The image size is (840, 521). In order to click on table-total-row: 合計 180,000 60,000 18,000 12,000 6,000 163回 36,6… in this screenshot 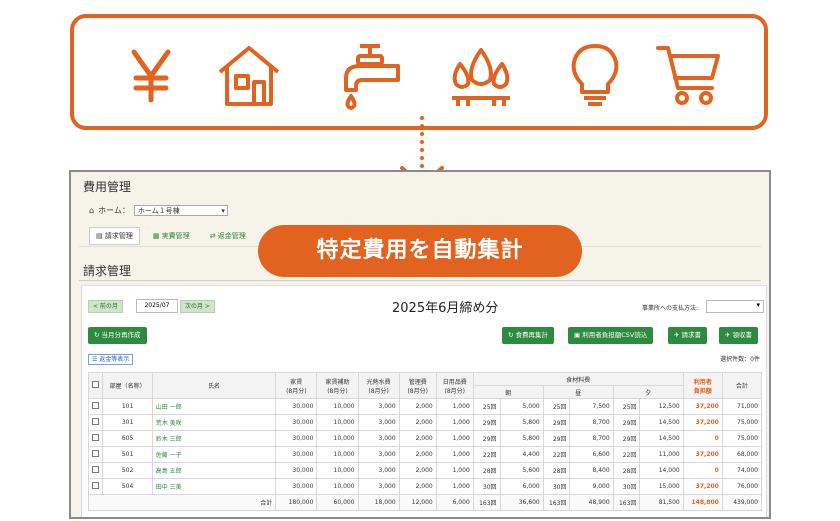, I will do `click(425, 502)`.